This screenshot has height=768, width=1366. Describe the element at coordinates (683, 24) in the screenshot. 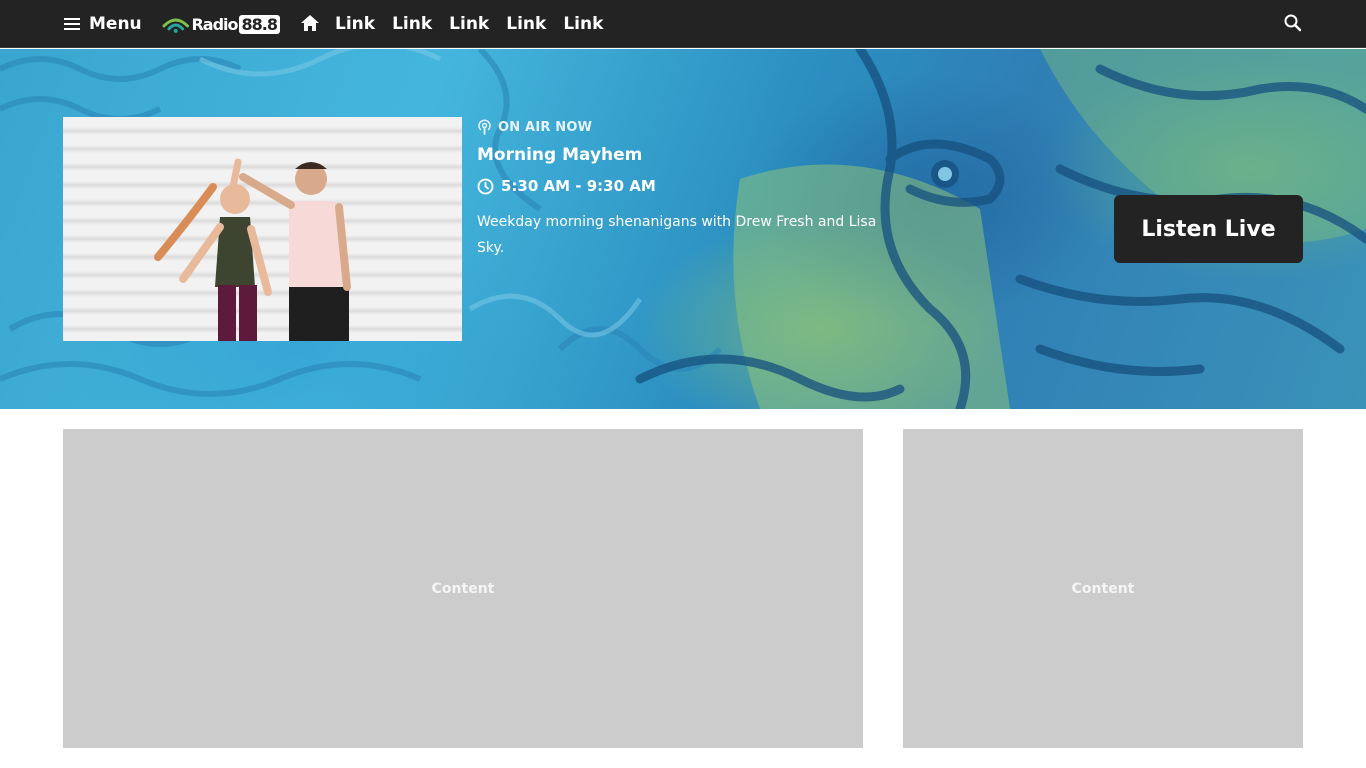

I see `top-navigation: Menu Radio 88.8 Link Link Link Link Link` at that location.